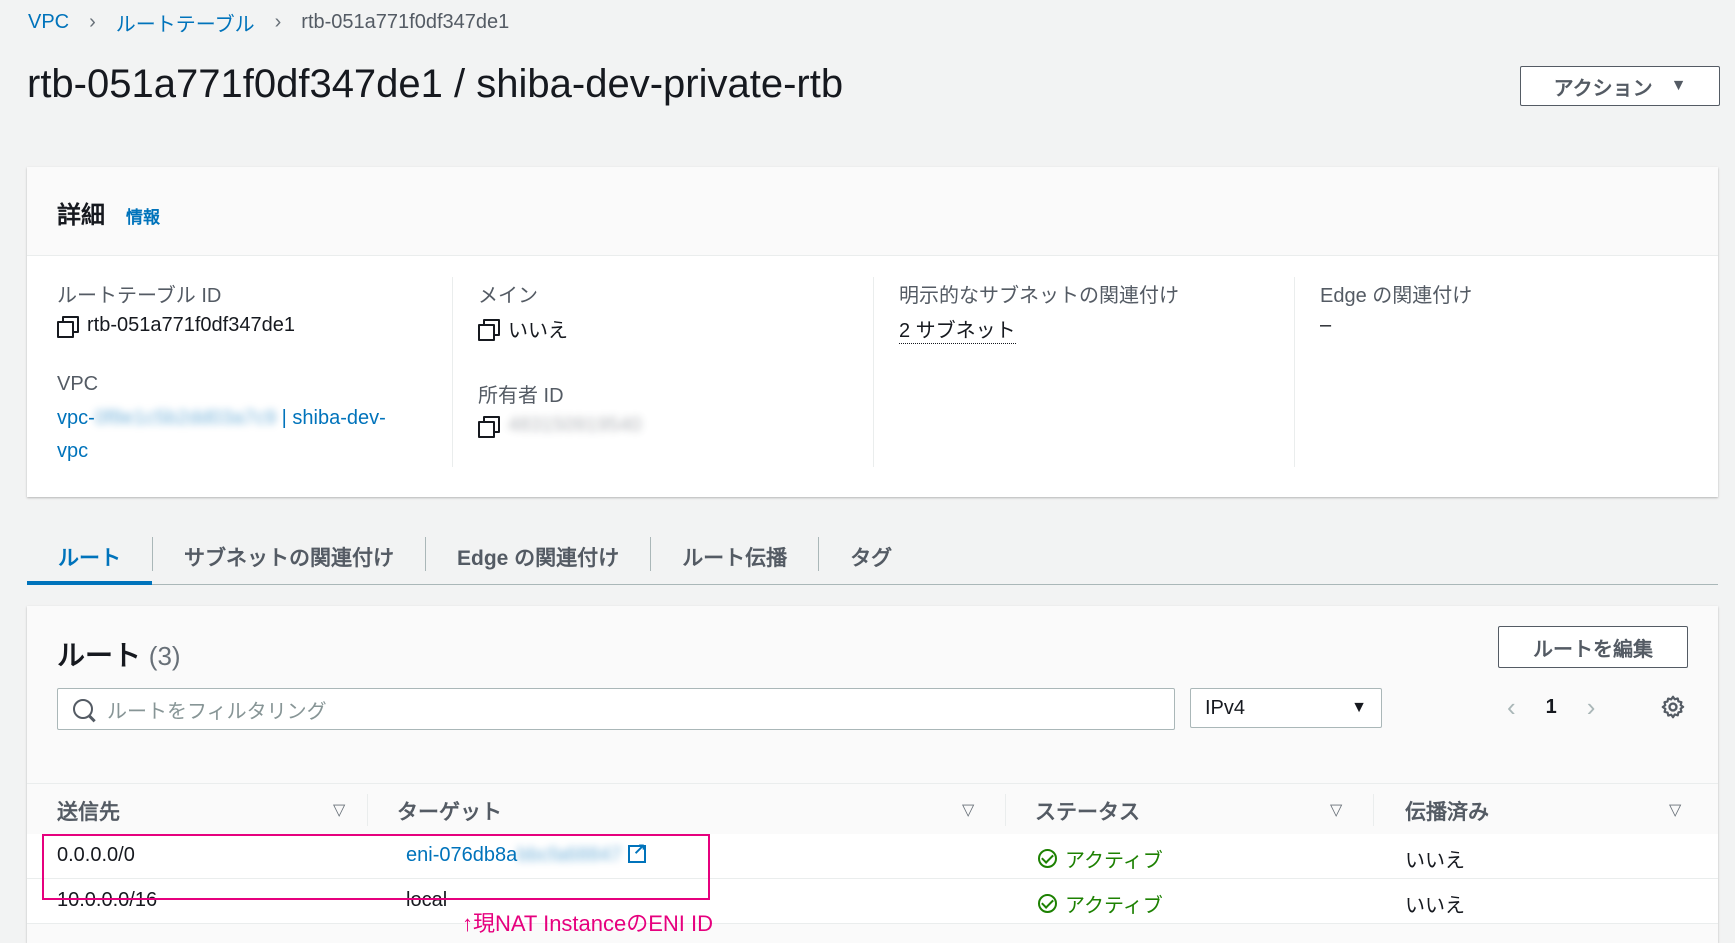 The width and height of the screenshot is (1735, 943). What do you see at coordinates (164, 656) in the screenshot?
I see `routes-count: (3)` at bounding box center [164, 656].